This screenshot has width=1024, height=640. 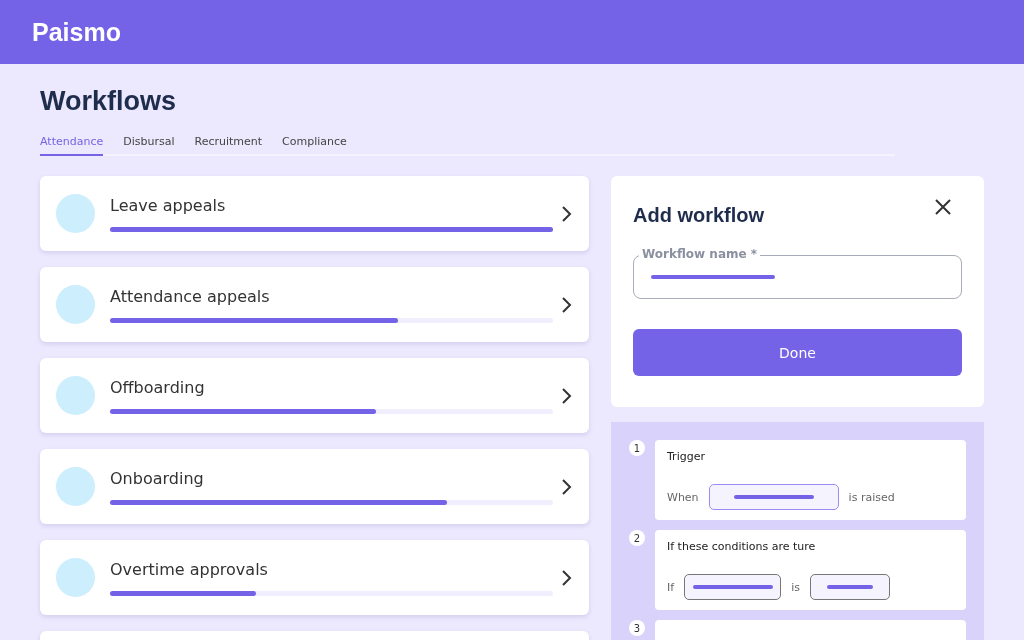 I want to click on workflow-name: Offboarding, so click(x=158, y=387).